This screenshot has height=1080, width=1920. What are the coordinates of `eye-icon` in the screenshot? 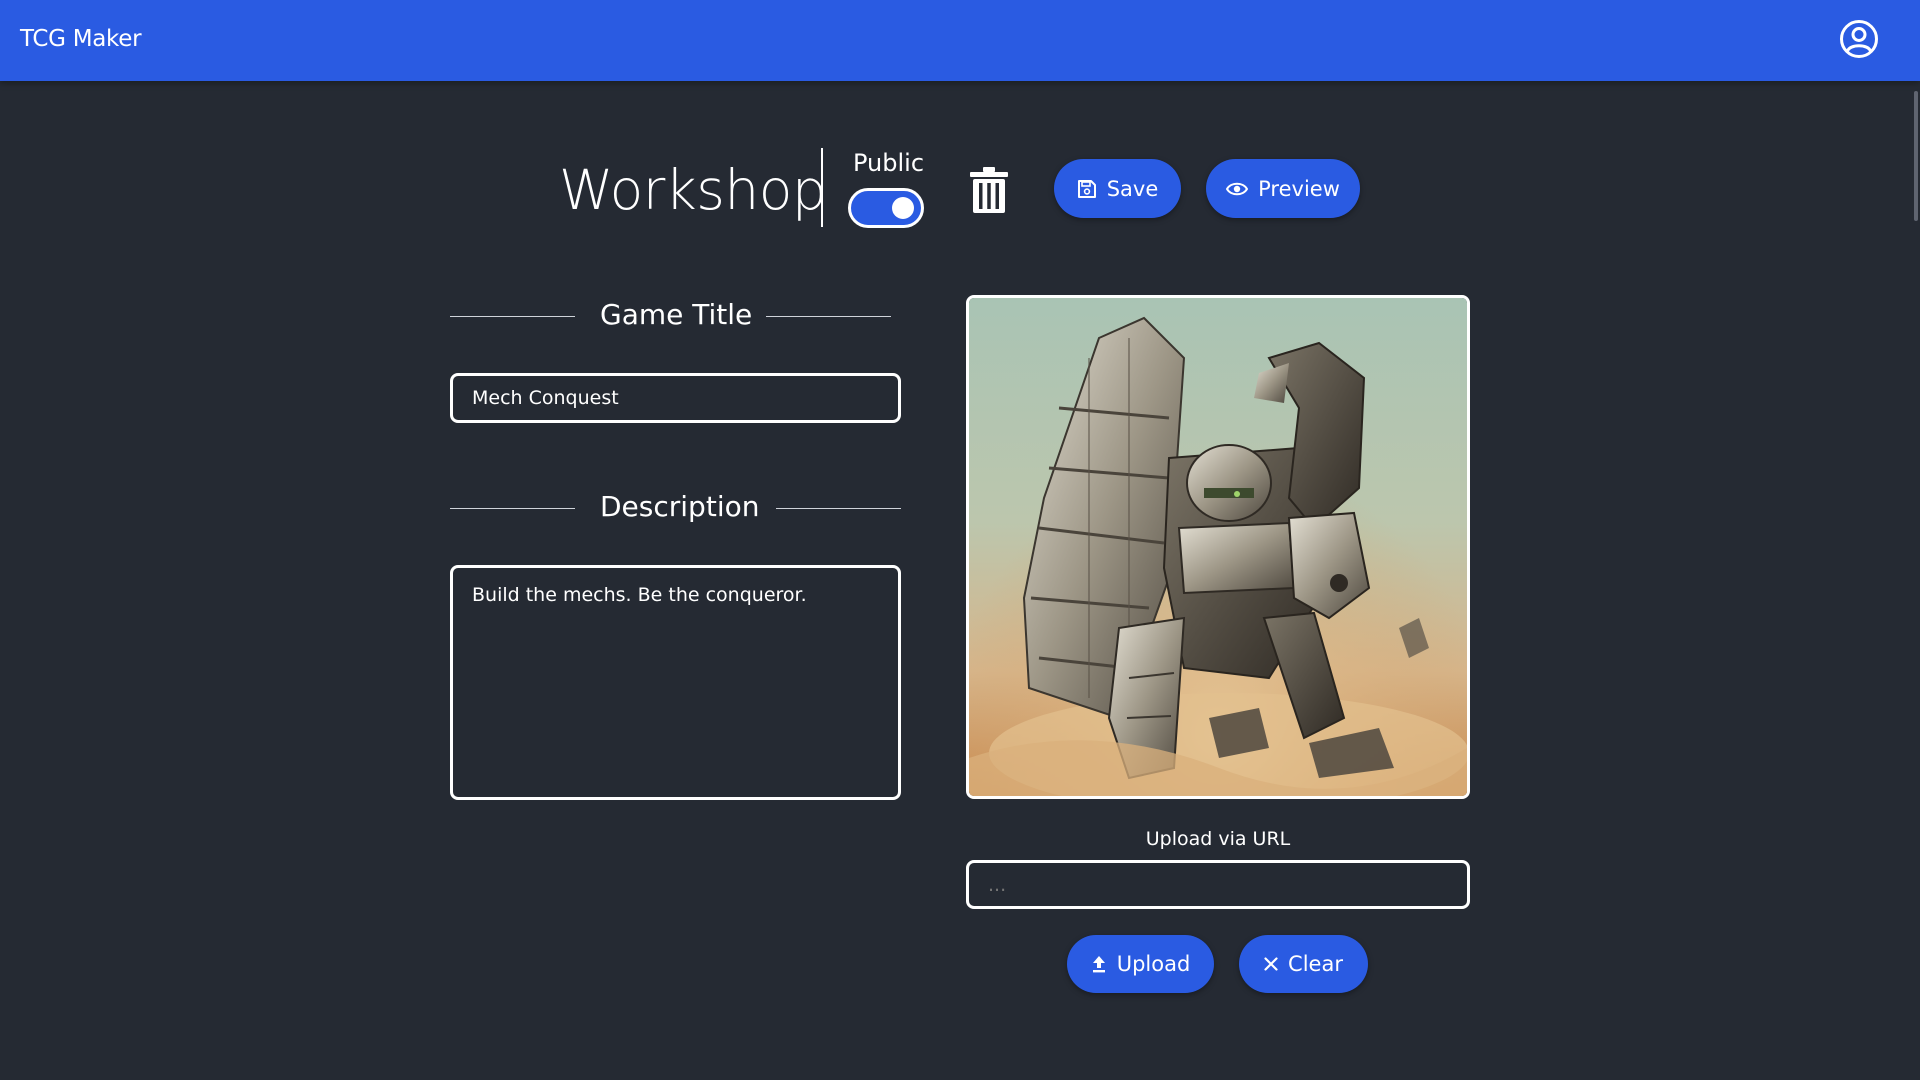 It's located at (1237, 188).